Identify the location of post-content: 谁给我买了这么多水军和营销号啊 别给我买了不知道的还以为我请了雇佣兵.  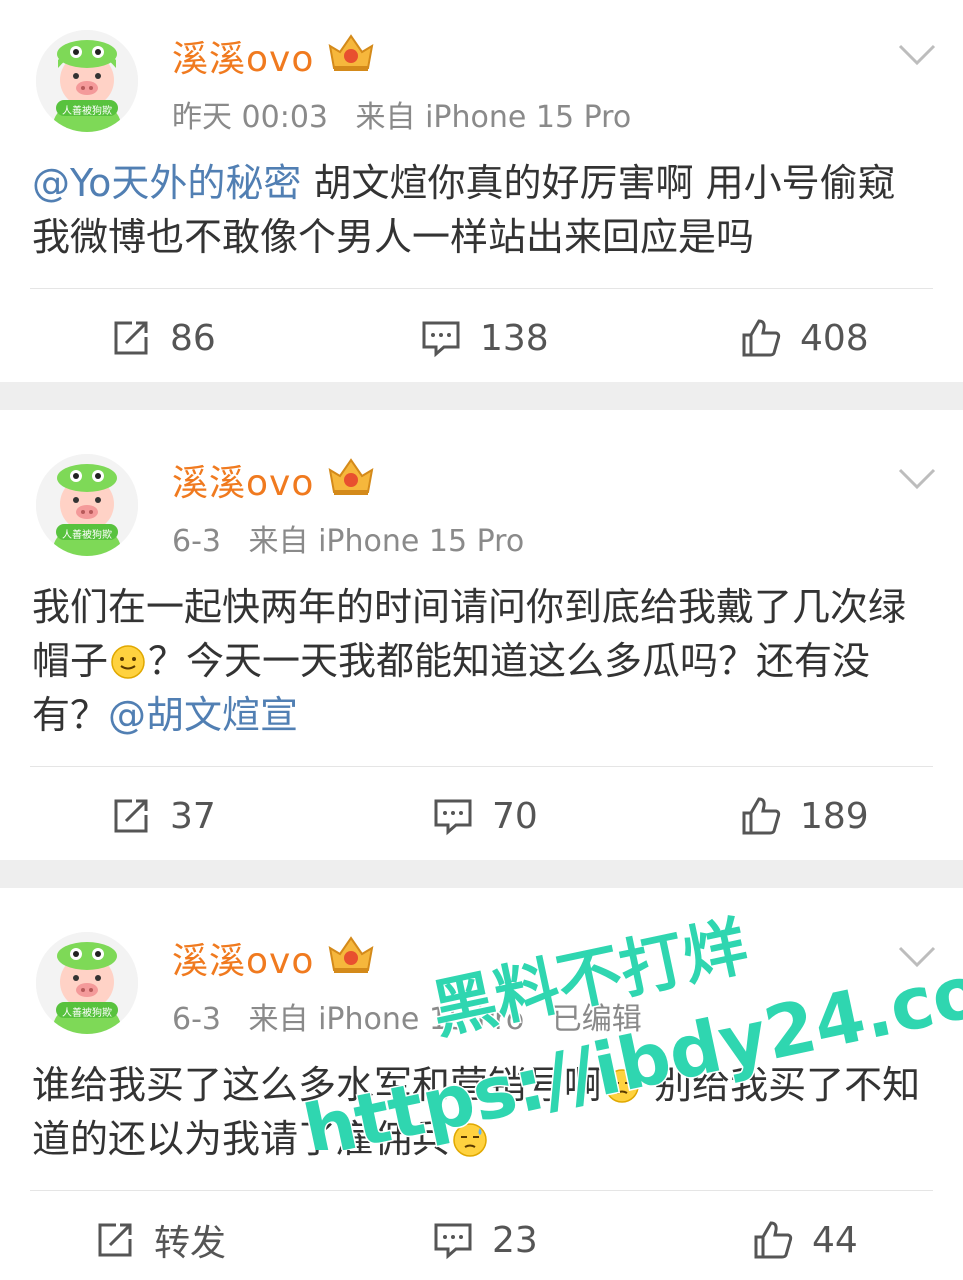
(482, 1112).